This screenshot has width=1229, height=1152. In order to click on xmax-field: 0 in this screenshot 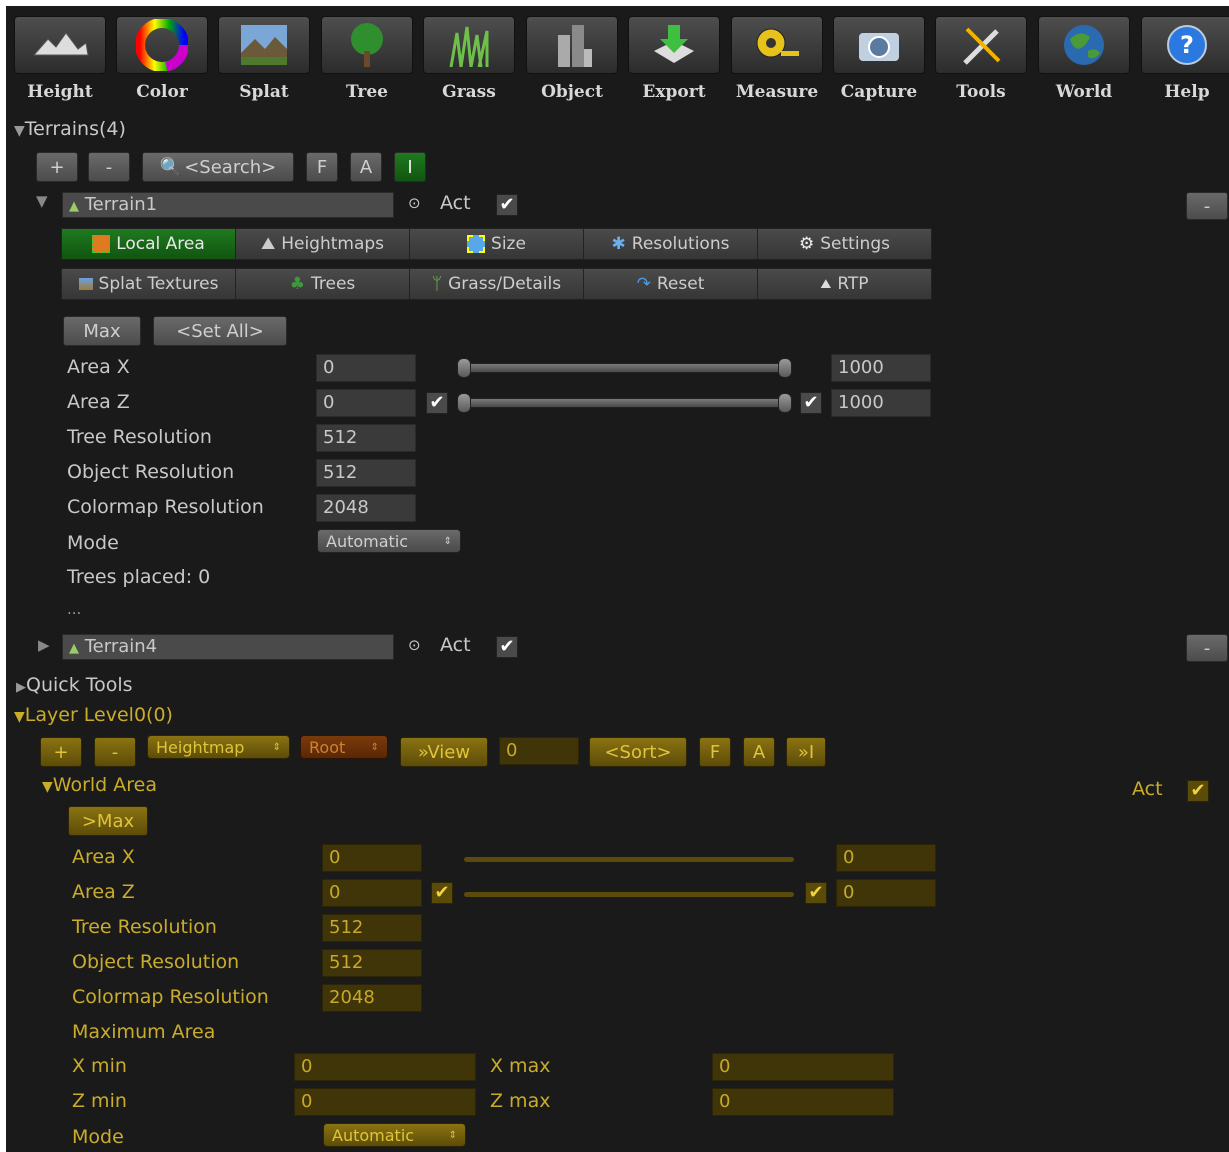, I will do `click(803, 1067)`.